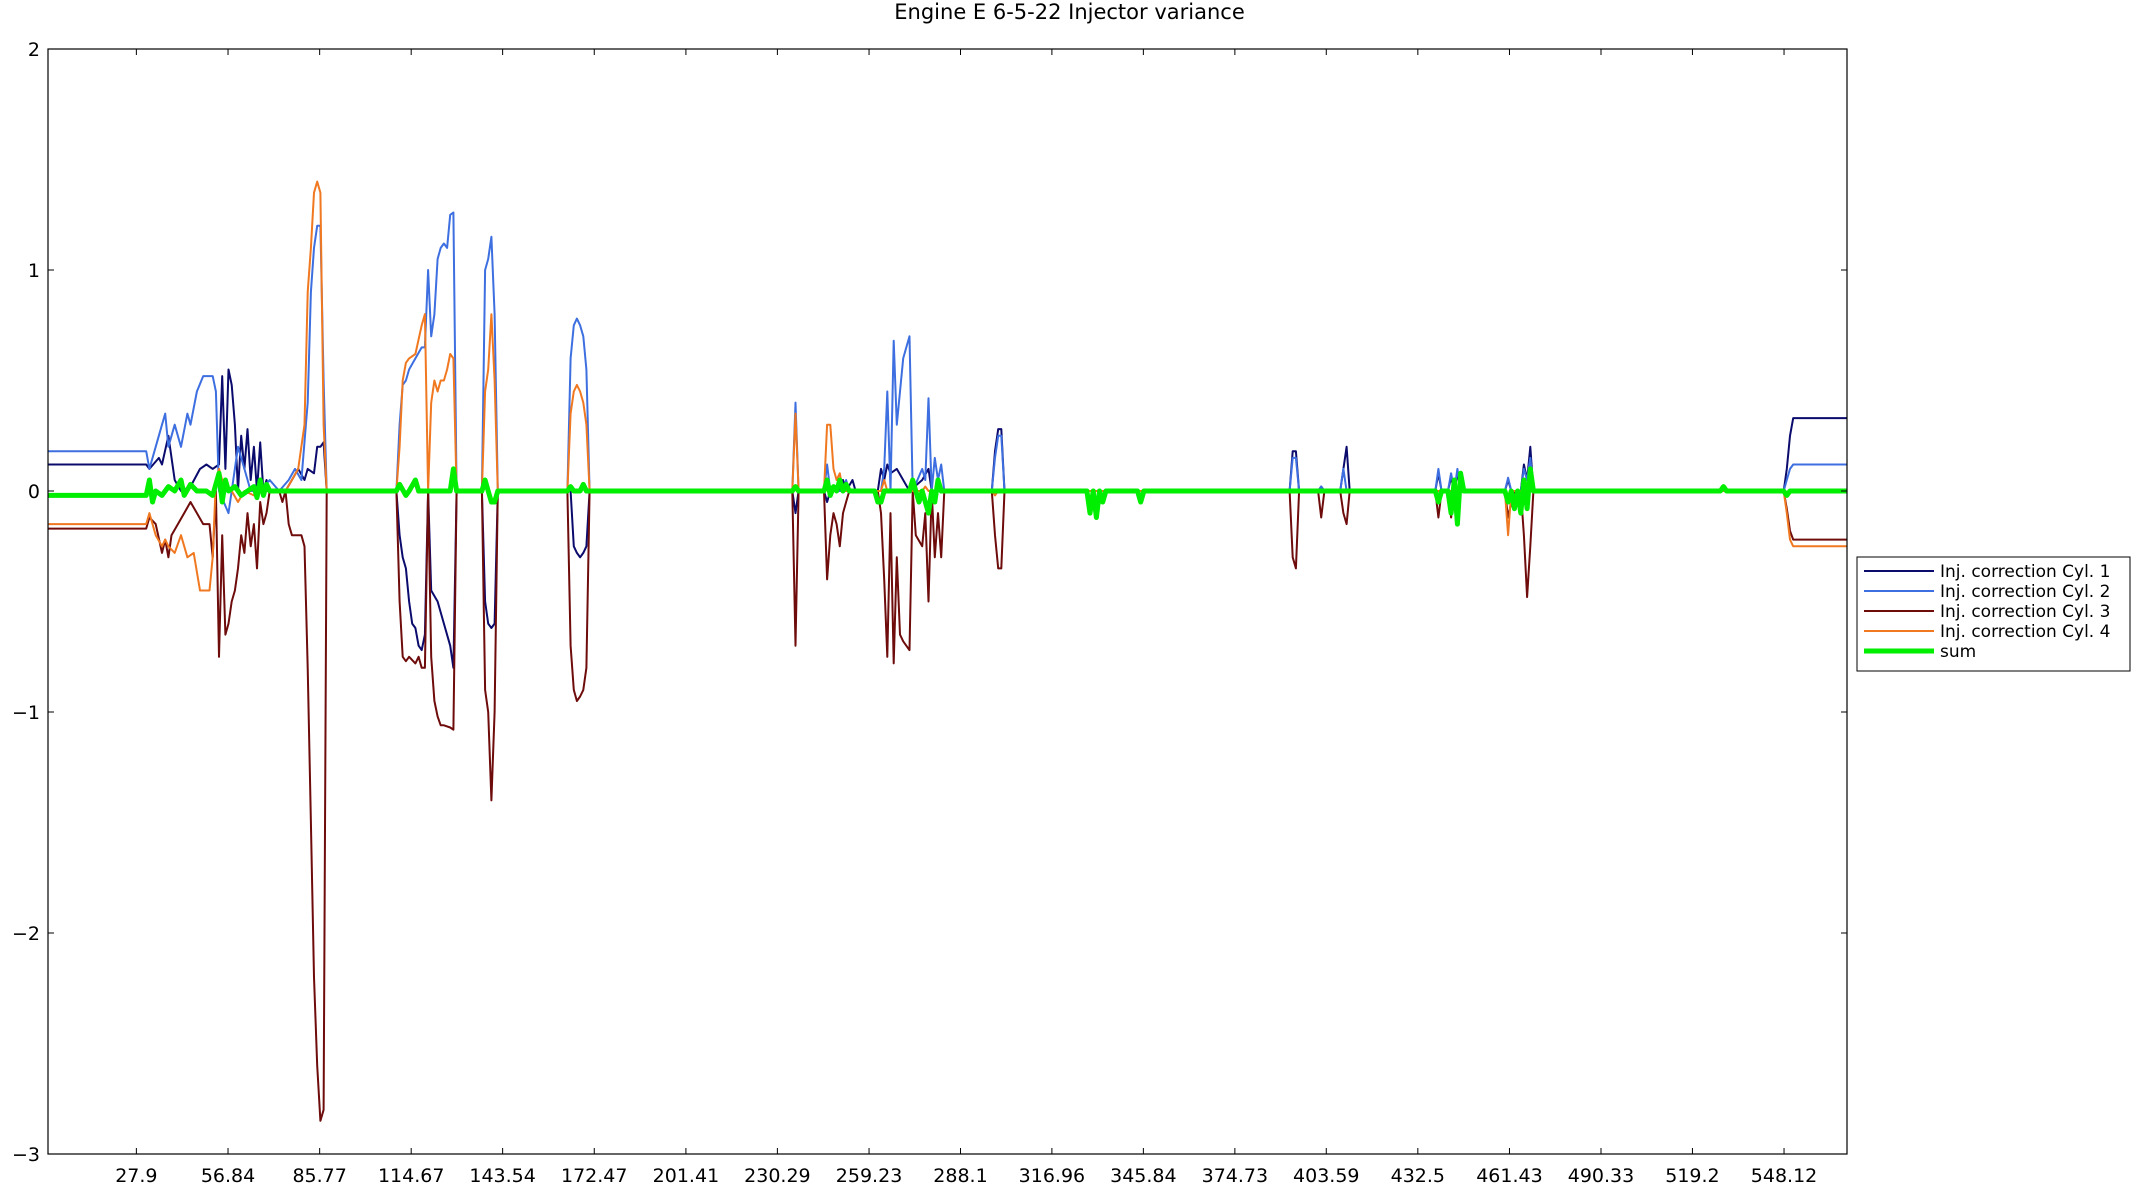  Describe the element at coordinates (34, 50) in the screenshot. I see `y-tick-label: 2` at that location.